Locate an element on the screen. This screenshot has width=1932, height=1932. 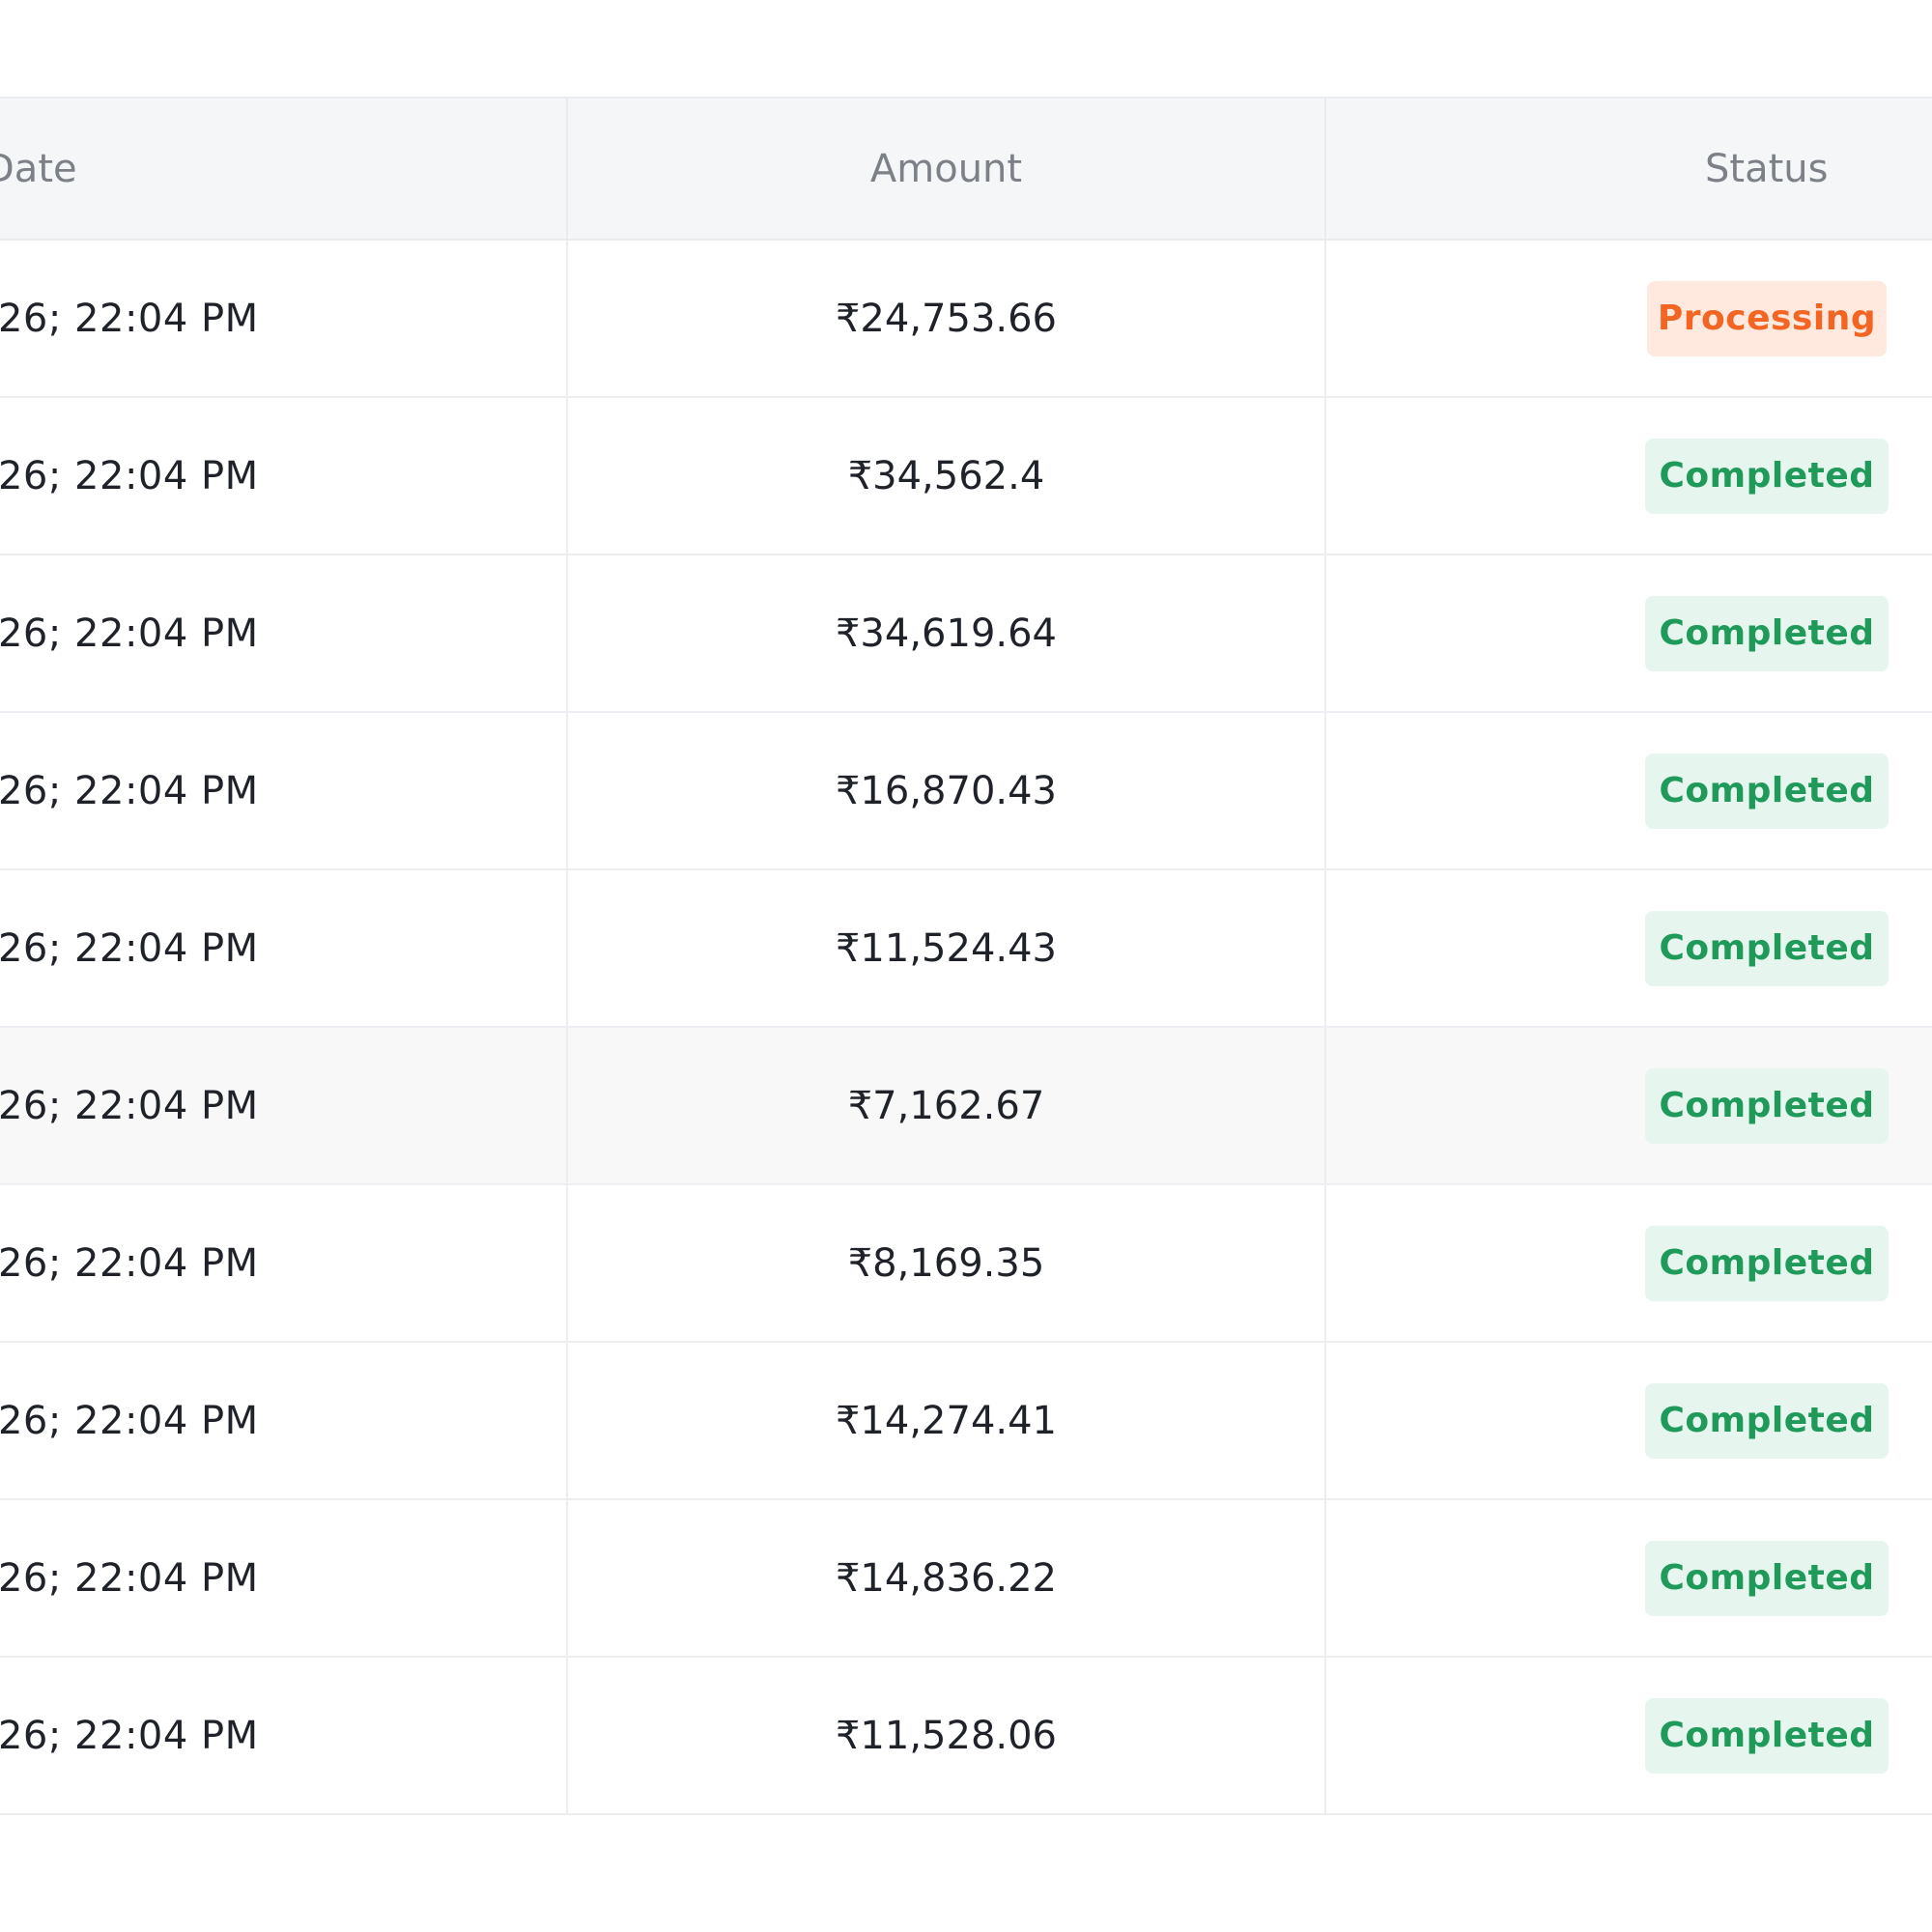
table-row: 026; 22:04 PM ₹14,274.41 Completed is located at coordinates (966, 1420).